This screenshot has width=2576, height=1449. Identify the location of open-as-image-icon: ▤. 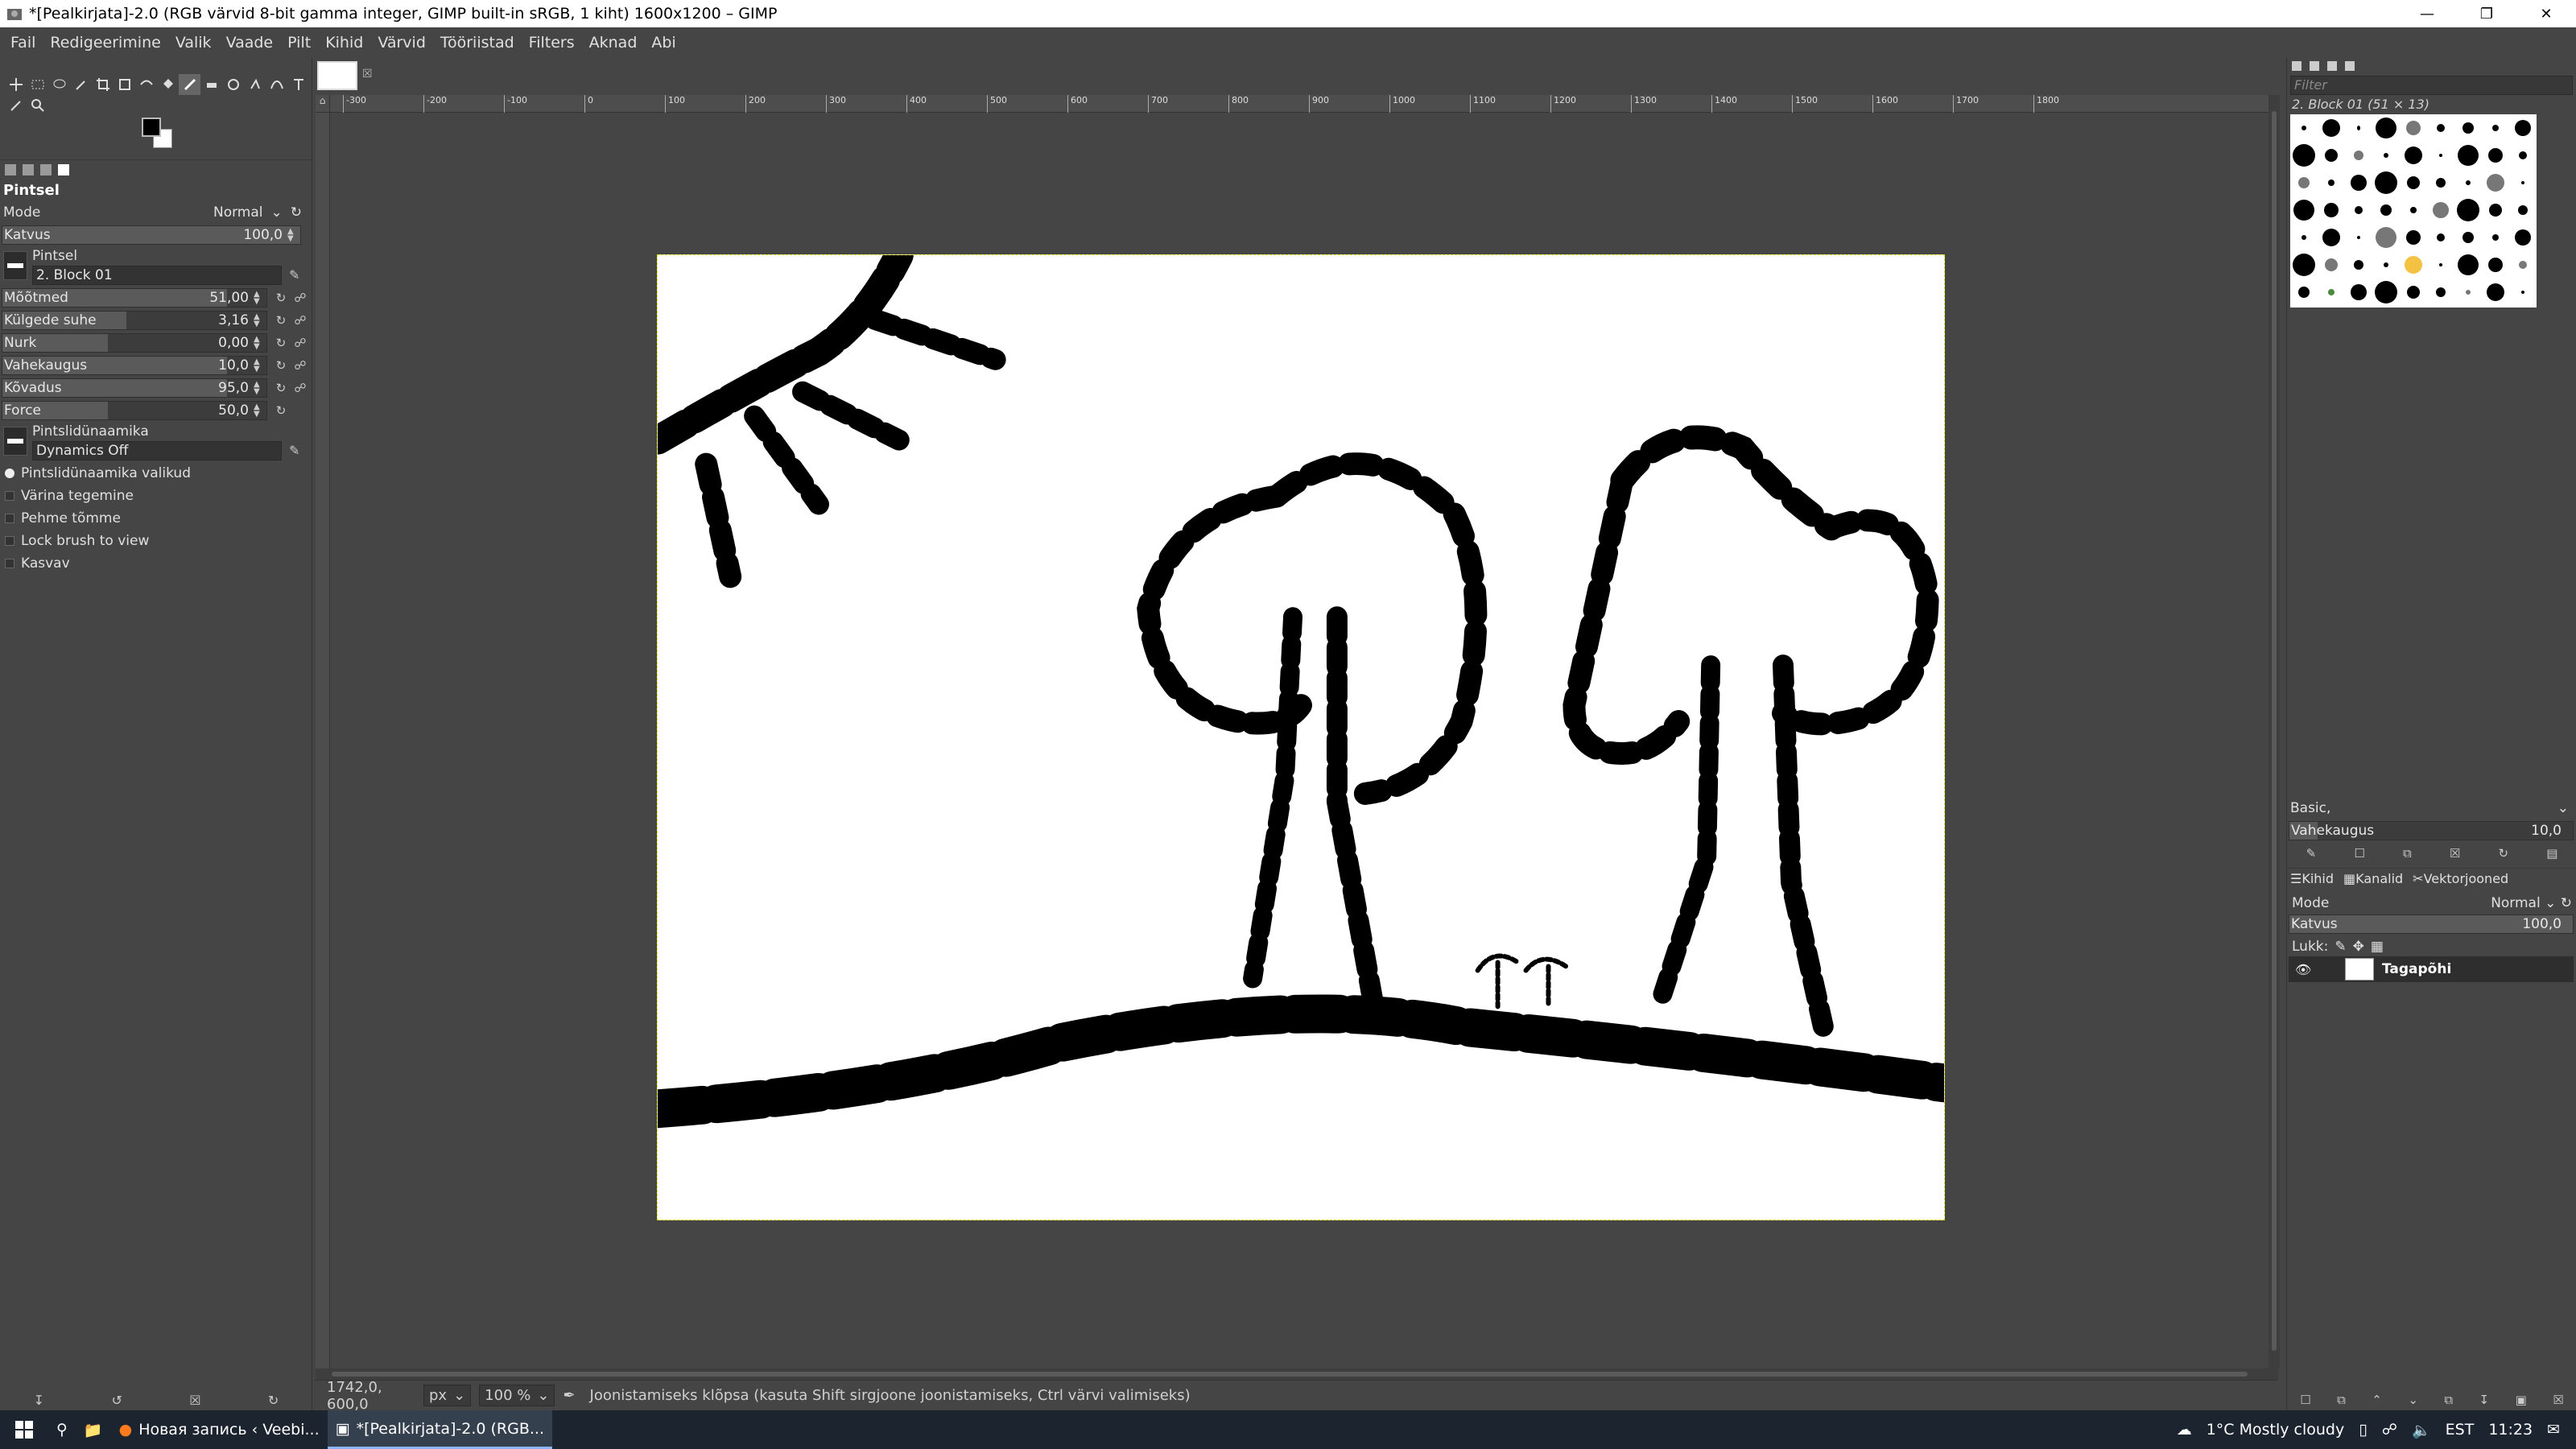
(2551, 853).